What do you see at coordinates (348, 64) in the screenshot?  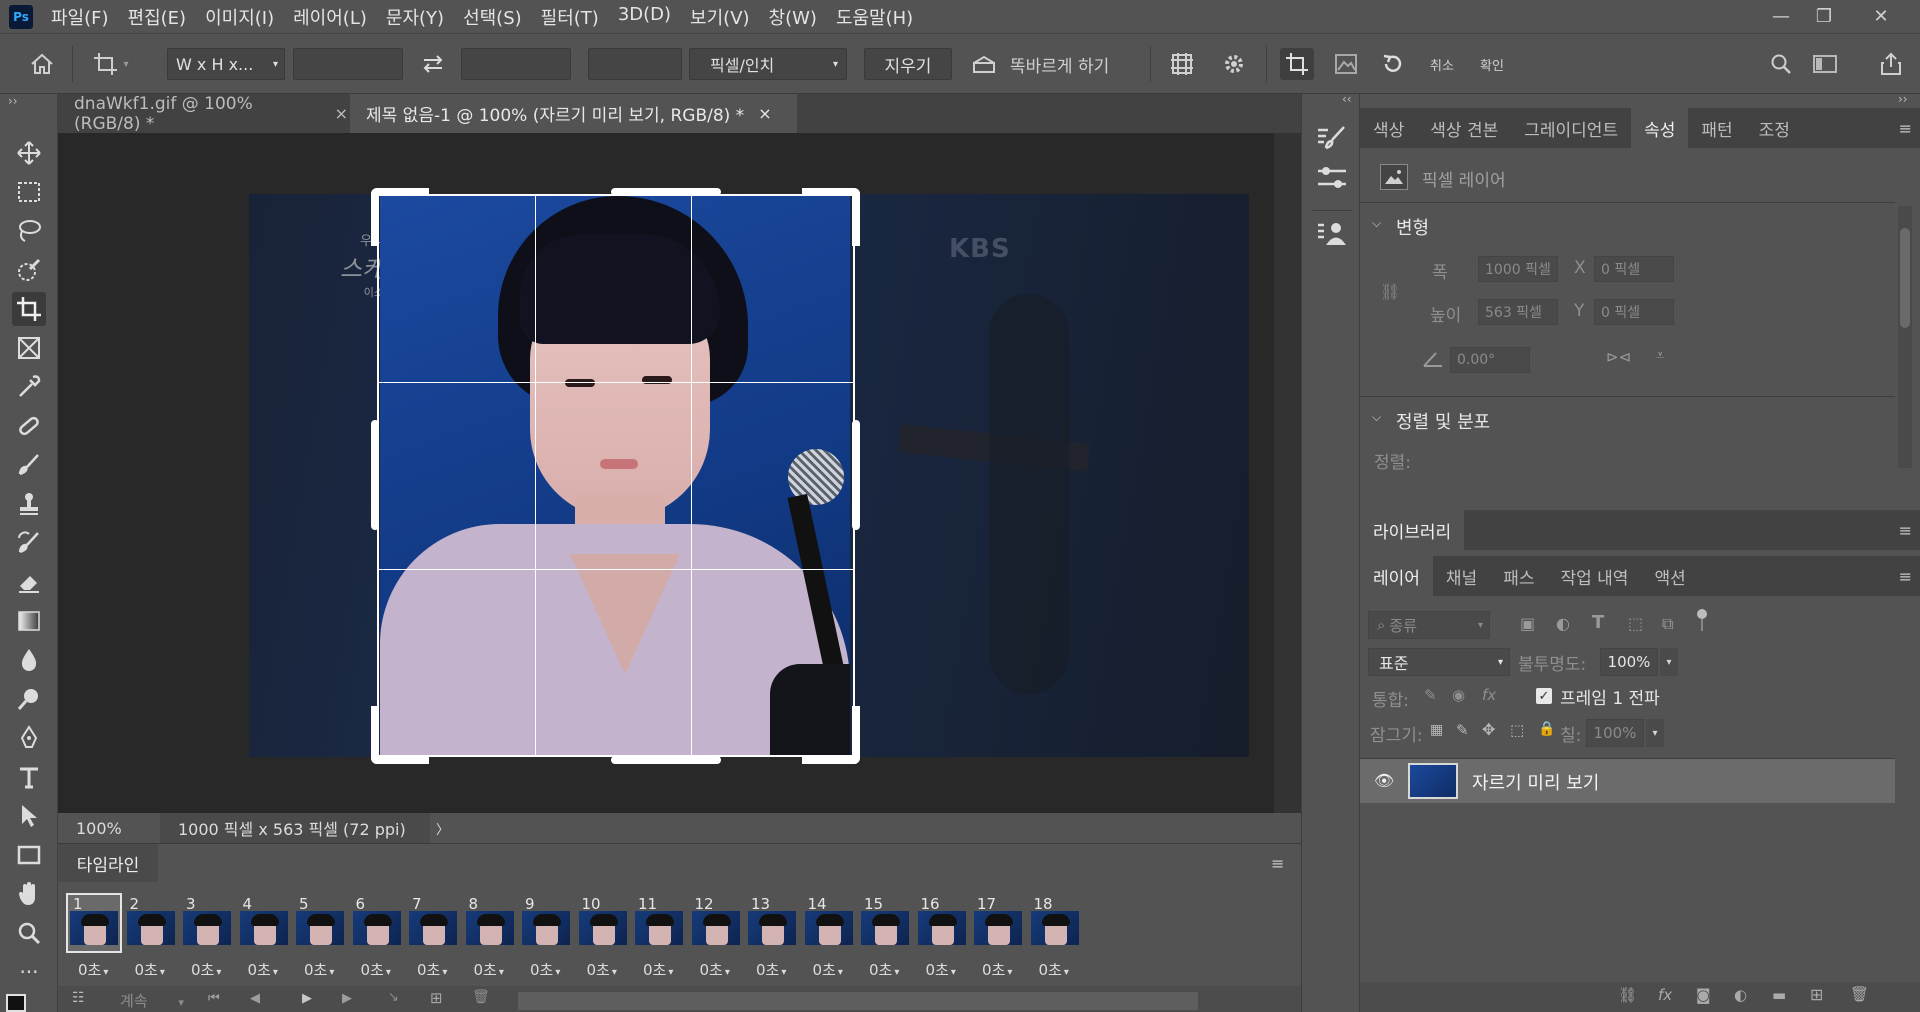 I see `crop-width-input` at bounding box center [348, 64].